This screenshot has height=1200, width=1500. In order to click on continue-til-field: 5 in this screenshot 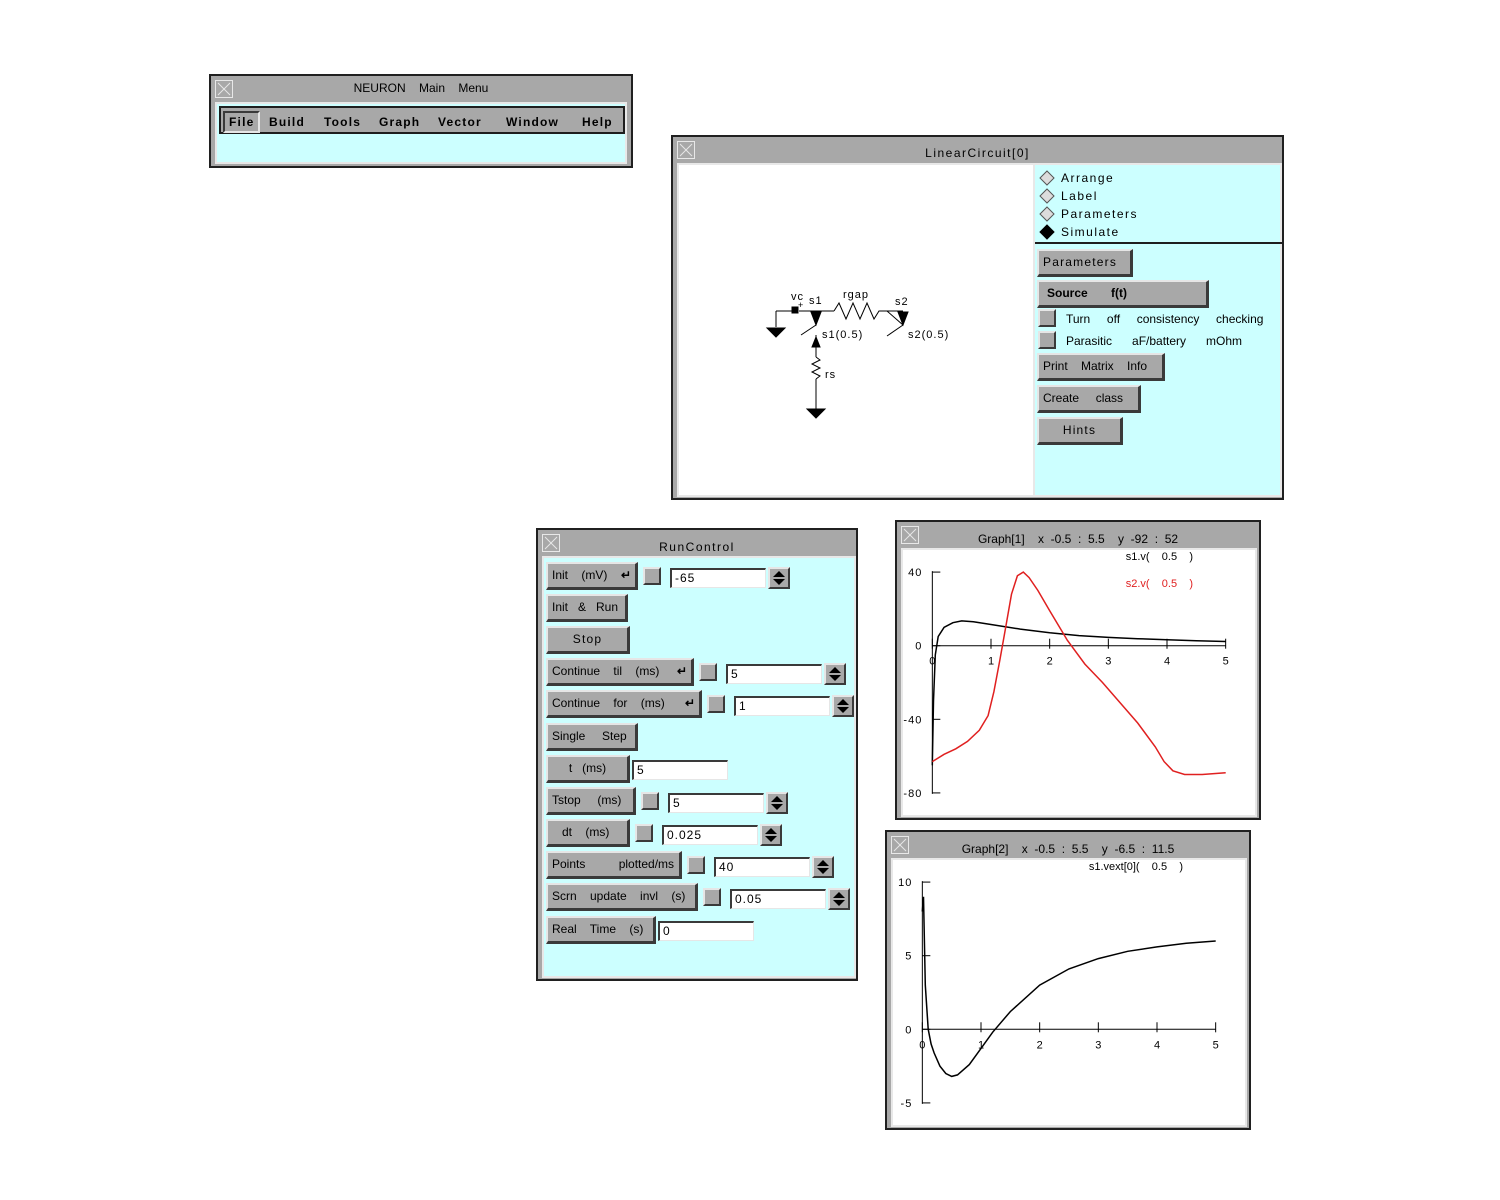, I will do `click(774, 674)`.